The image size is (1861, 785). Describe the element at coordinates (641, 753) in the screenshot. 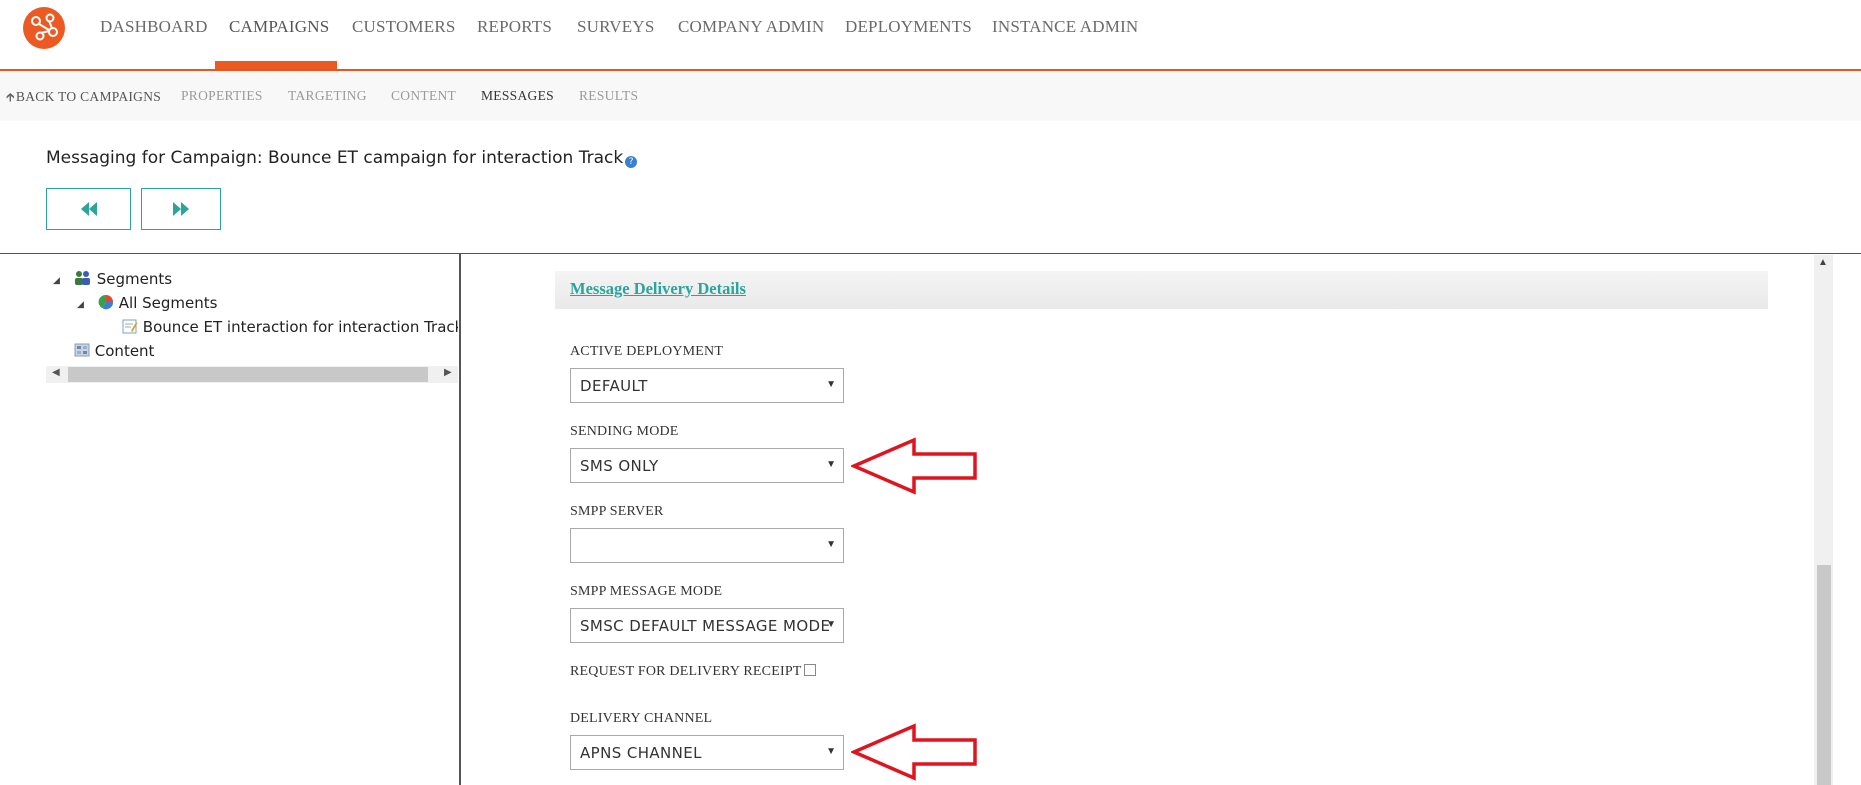

I see `delivery-channel-value: APNS CHANNEL` at that location.